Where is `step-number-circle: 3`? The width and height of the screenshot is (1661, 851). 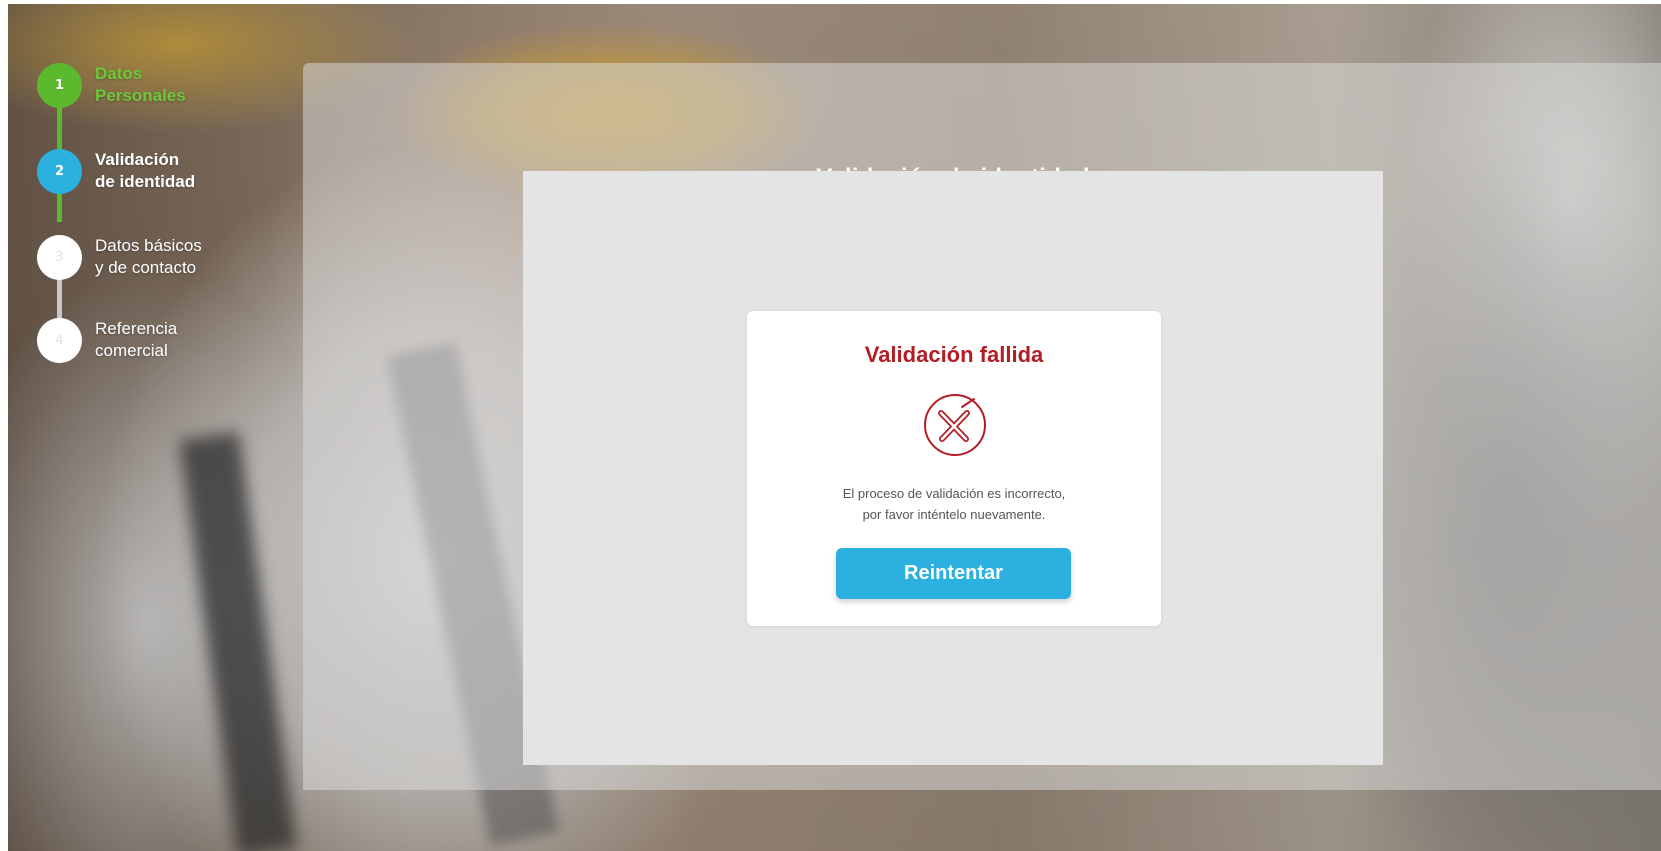
step-number-circle: 3 is located at coordinates (59, 257).